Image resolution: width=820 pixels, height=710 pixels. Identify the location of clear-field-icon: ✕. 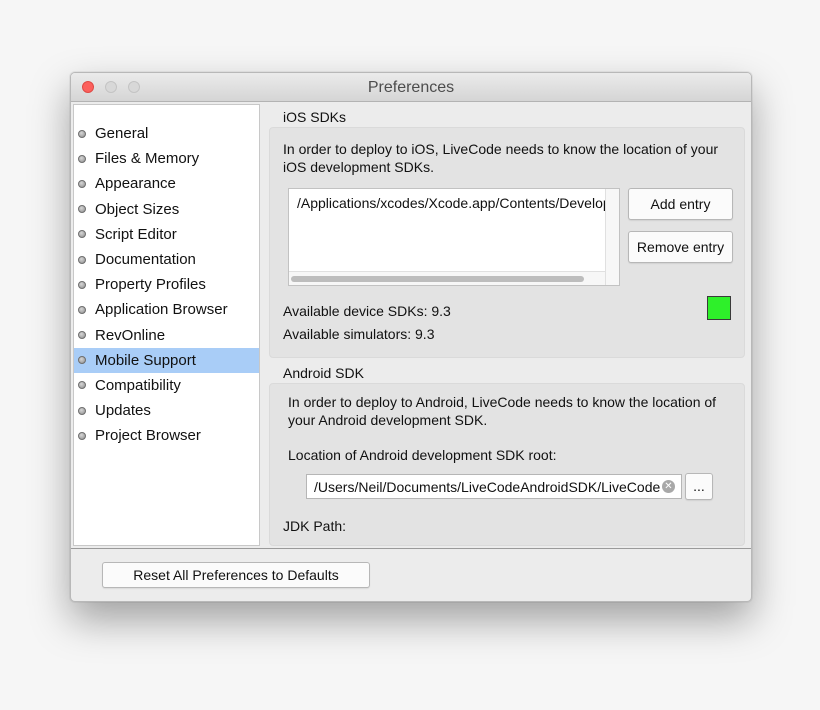
(668, 486).